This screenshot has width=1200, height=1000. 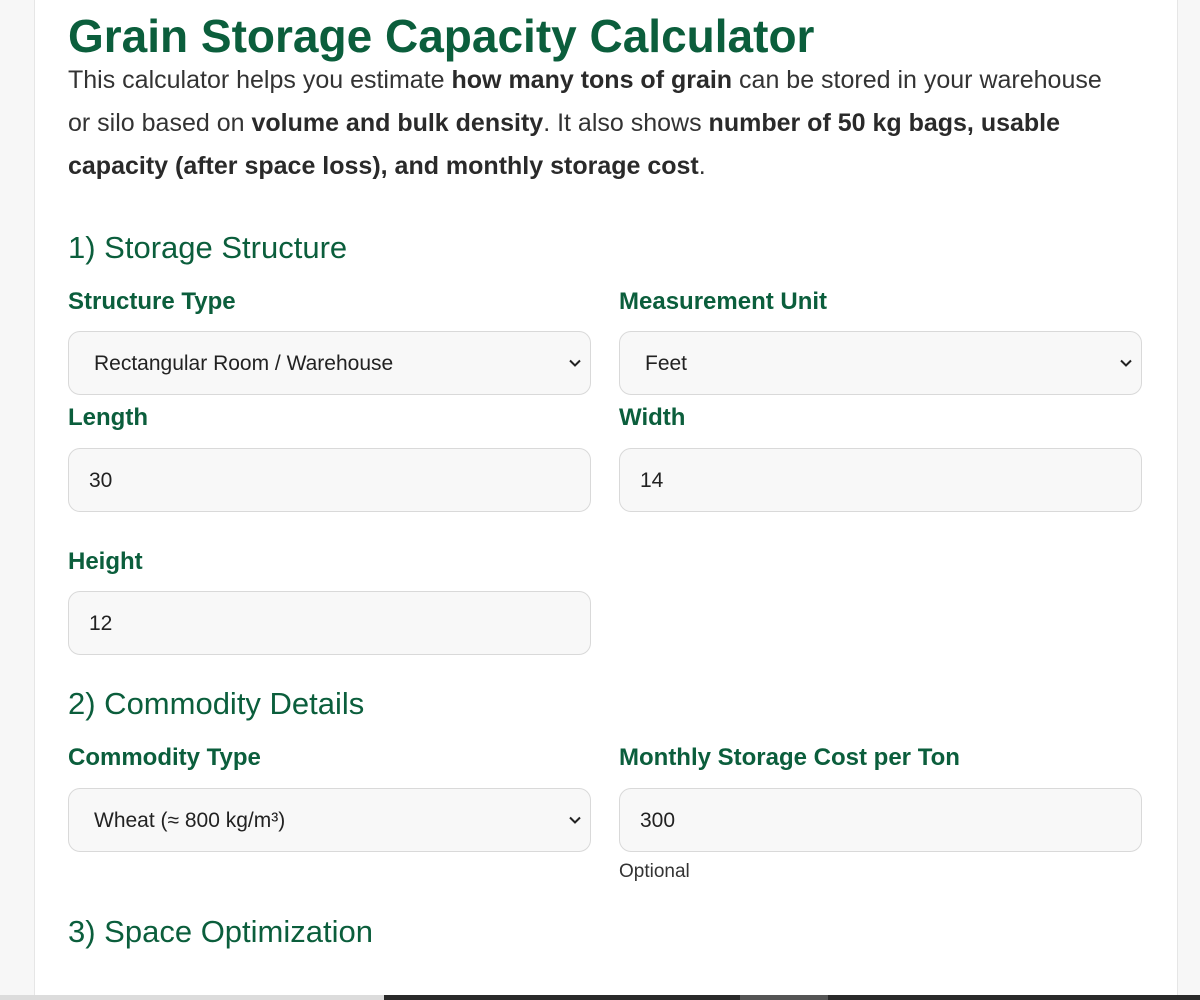 I want to click on intro-text-3: . It also shows, so click(x=626, y=123).